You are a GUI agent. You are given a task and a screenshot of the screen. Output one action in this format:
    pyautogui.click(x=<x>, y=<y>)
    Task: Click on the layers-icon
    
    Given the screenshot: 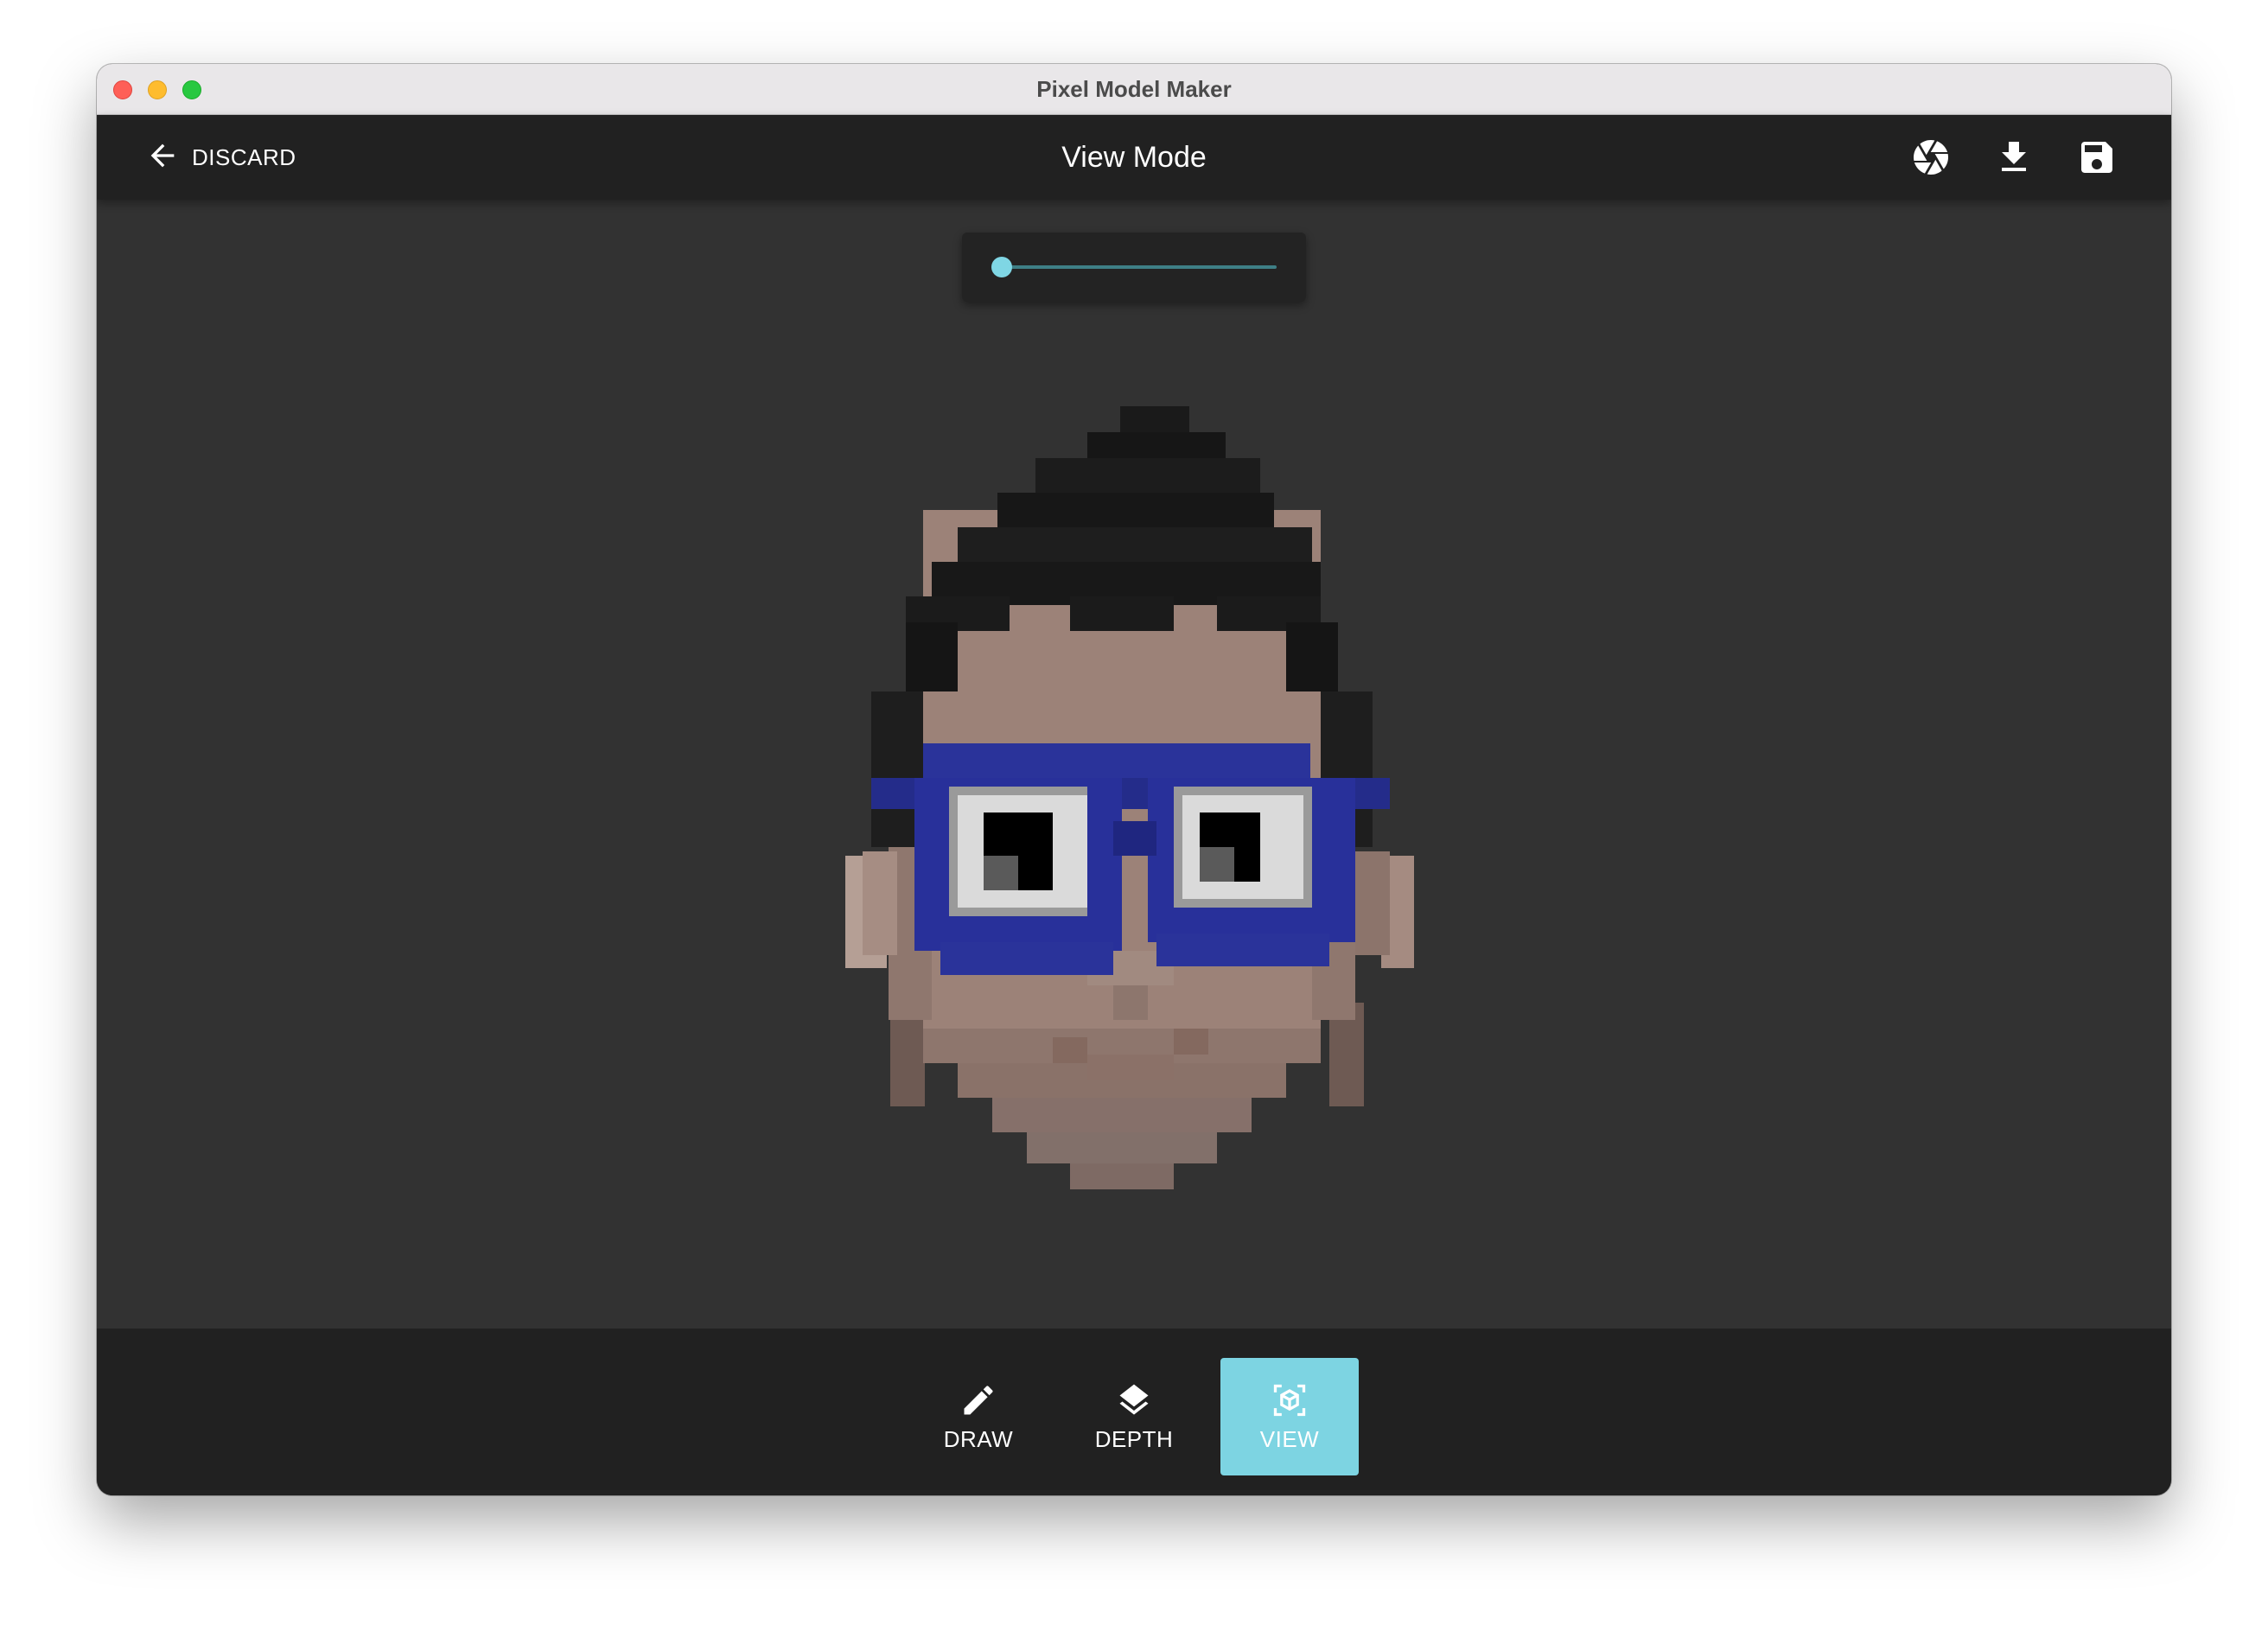 What is the action you would take?
    pyautogui.click(x=1134, y=1400)
    